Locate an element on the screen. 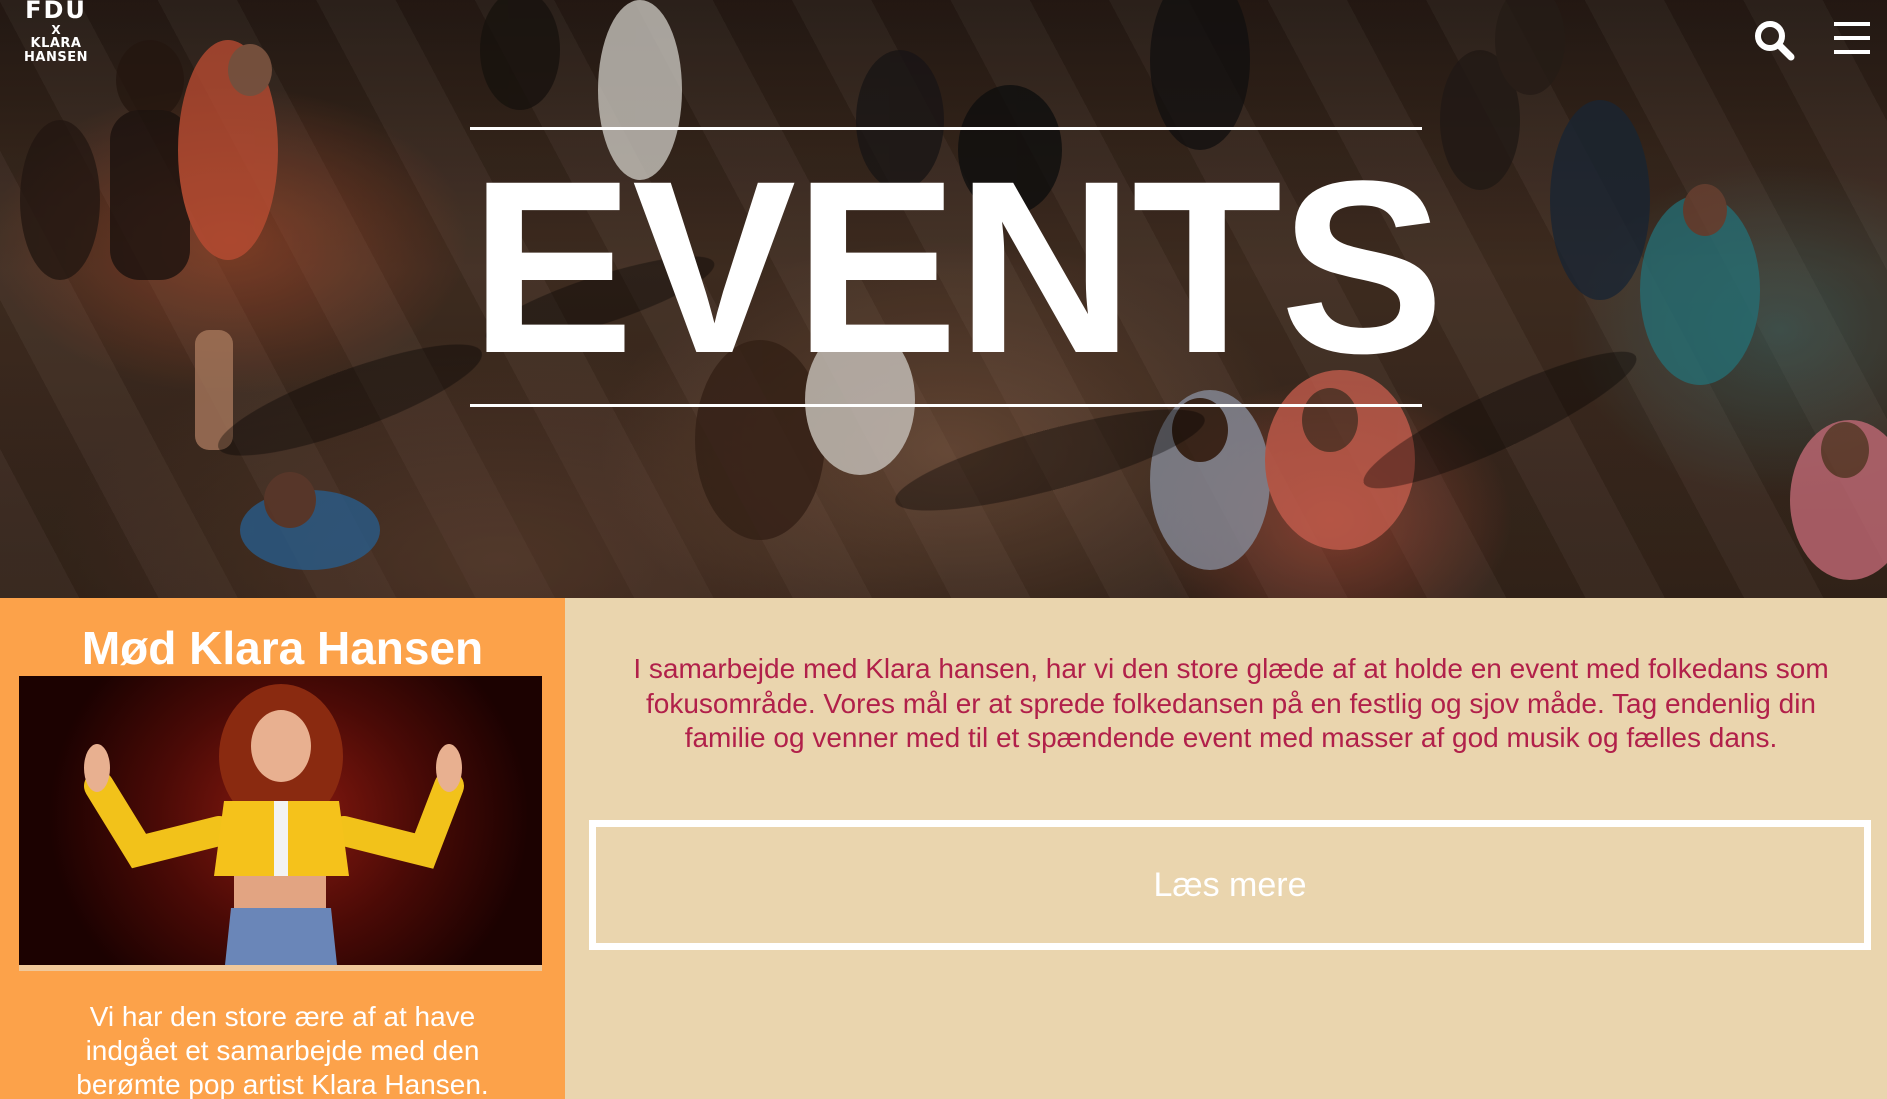 The height and width of the screenshot is (1099, 1887). hamburger-menu-icon is located at coordinates (1852, 38).